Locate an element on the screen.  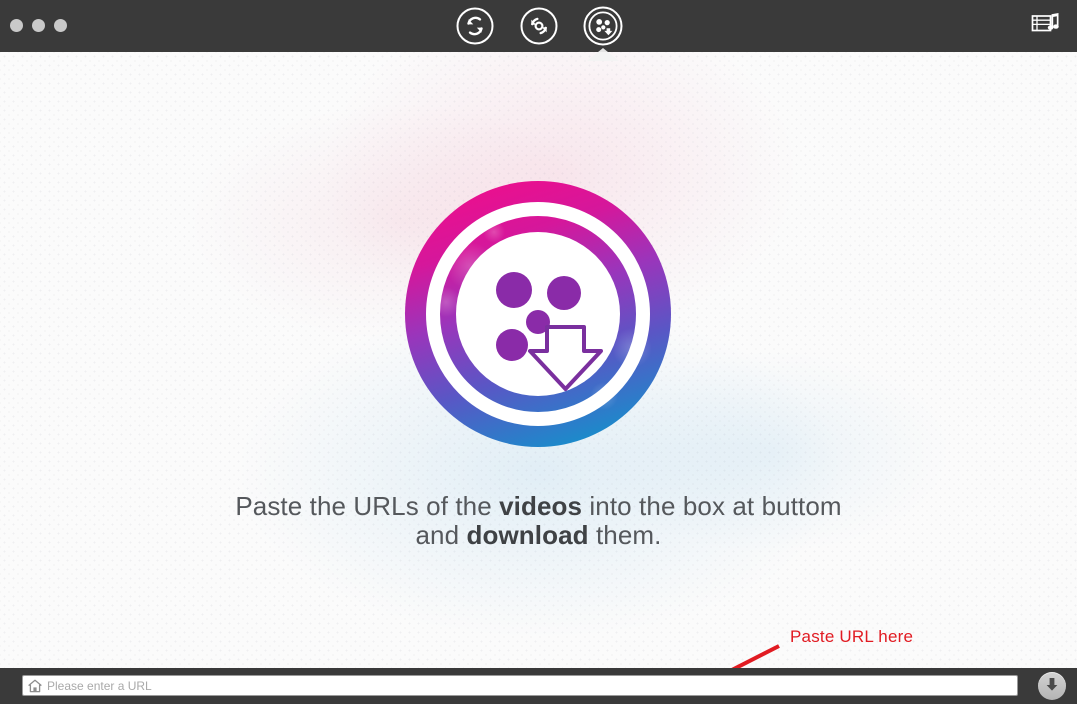
tab-record is located at coordinates (539, 26).